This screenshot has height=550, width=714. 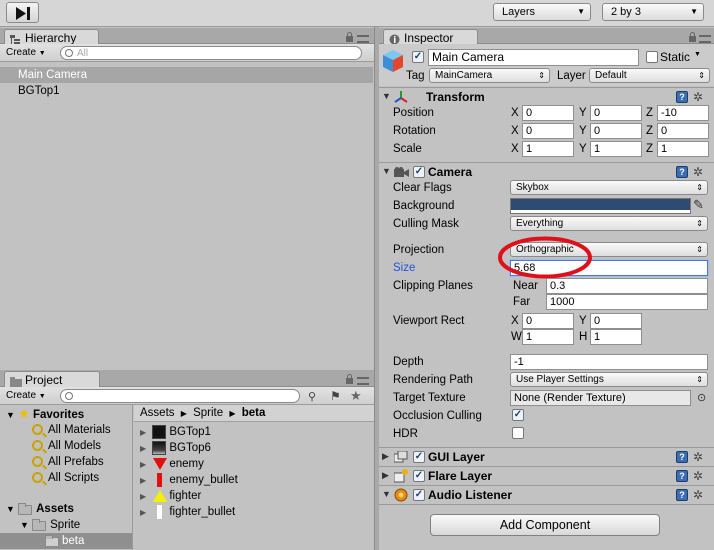 I want to click on scale-x-field: 1, so click(x=548, y=149).